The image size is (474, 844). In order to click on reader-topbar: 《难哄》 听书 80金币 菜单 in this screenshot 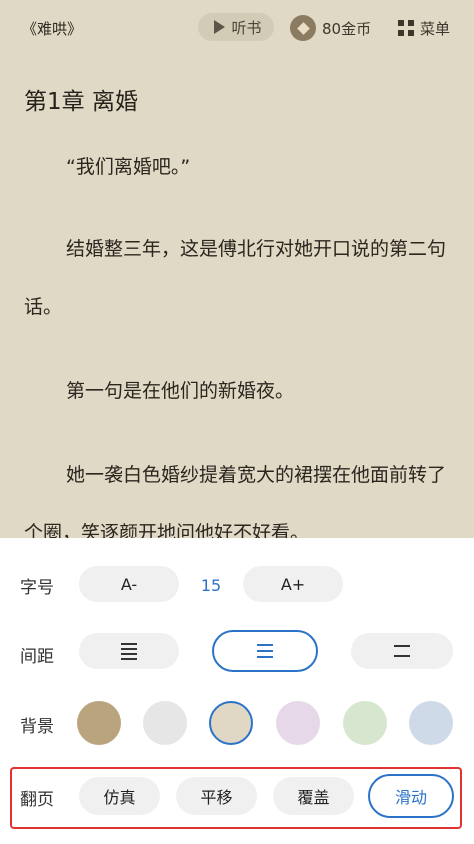, I will do `click(237, 28)`.